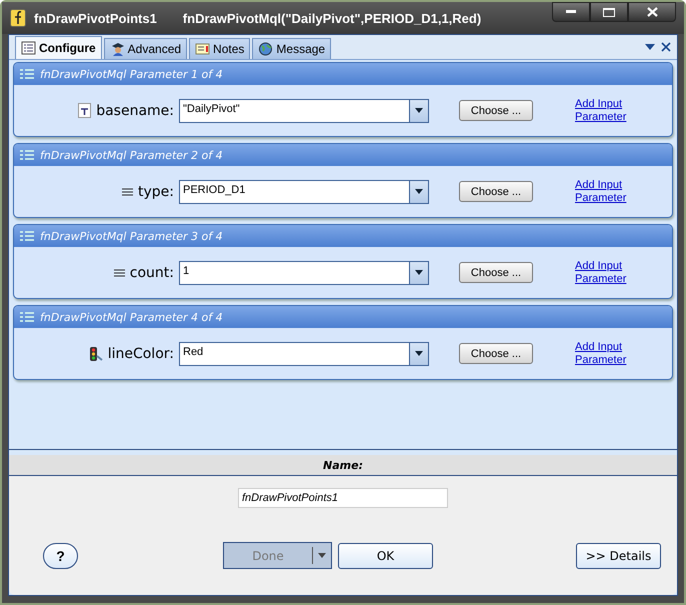  What do you see at coordinates (304, 192) in the screenshot?
I see `value-dropdown: PERIOD_D1` at bounding box center [304, 192].